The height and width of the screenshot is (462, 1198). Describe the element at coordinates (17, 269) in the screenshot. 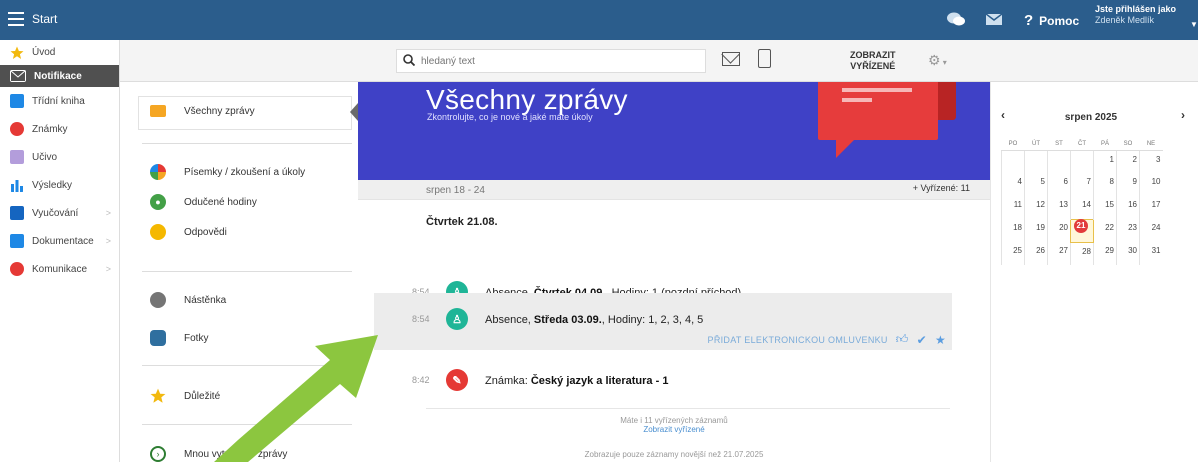

I see `people-icon` at that location.